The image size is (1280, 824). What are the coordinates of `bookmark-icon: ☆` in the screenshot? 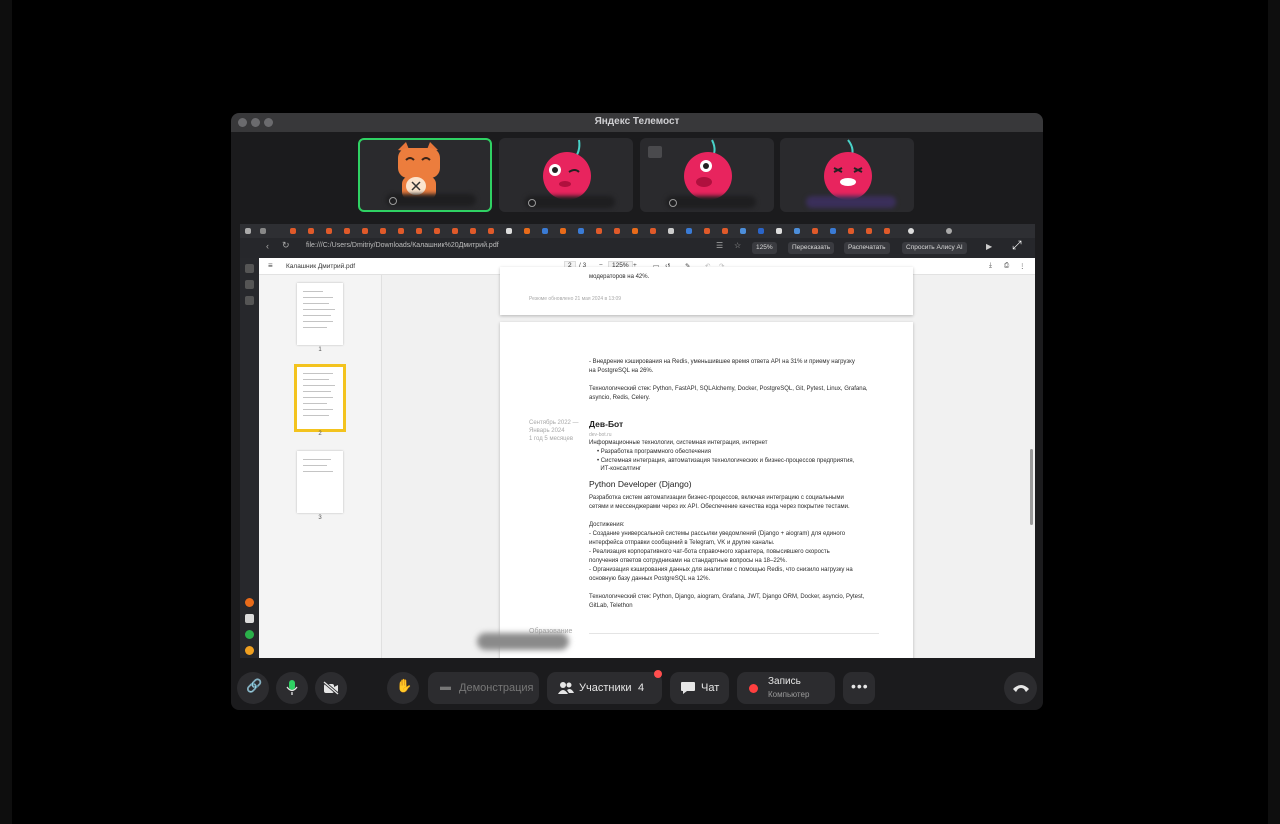 It's located at (737, 245).